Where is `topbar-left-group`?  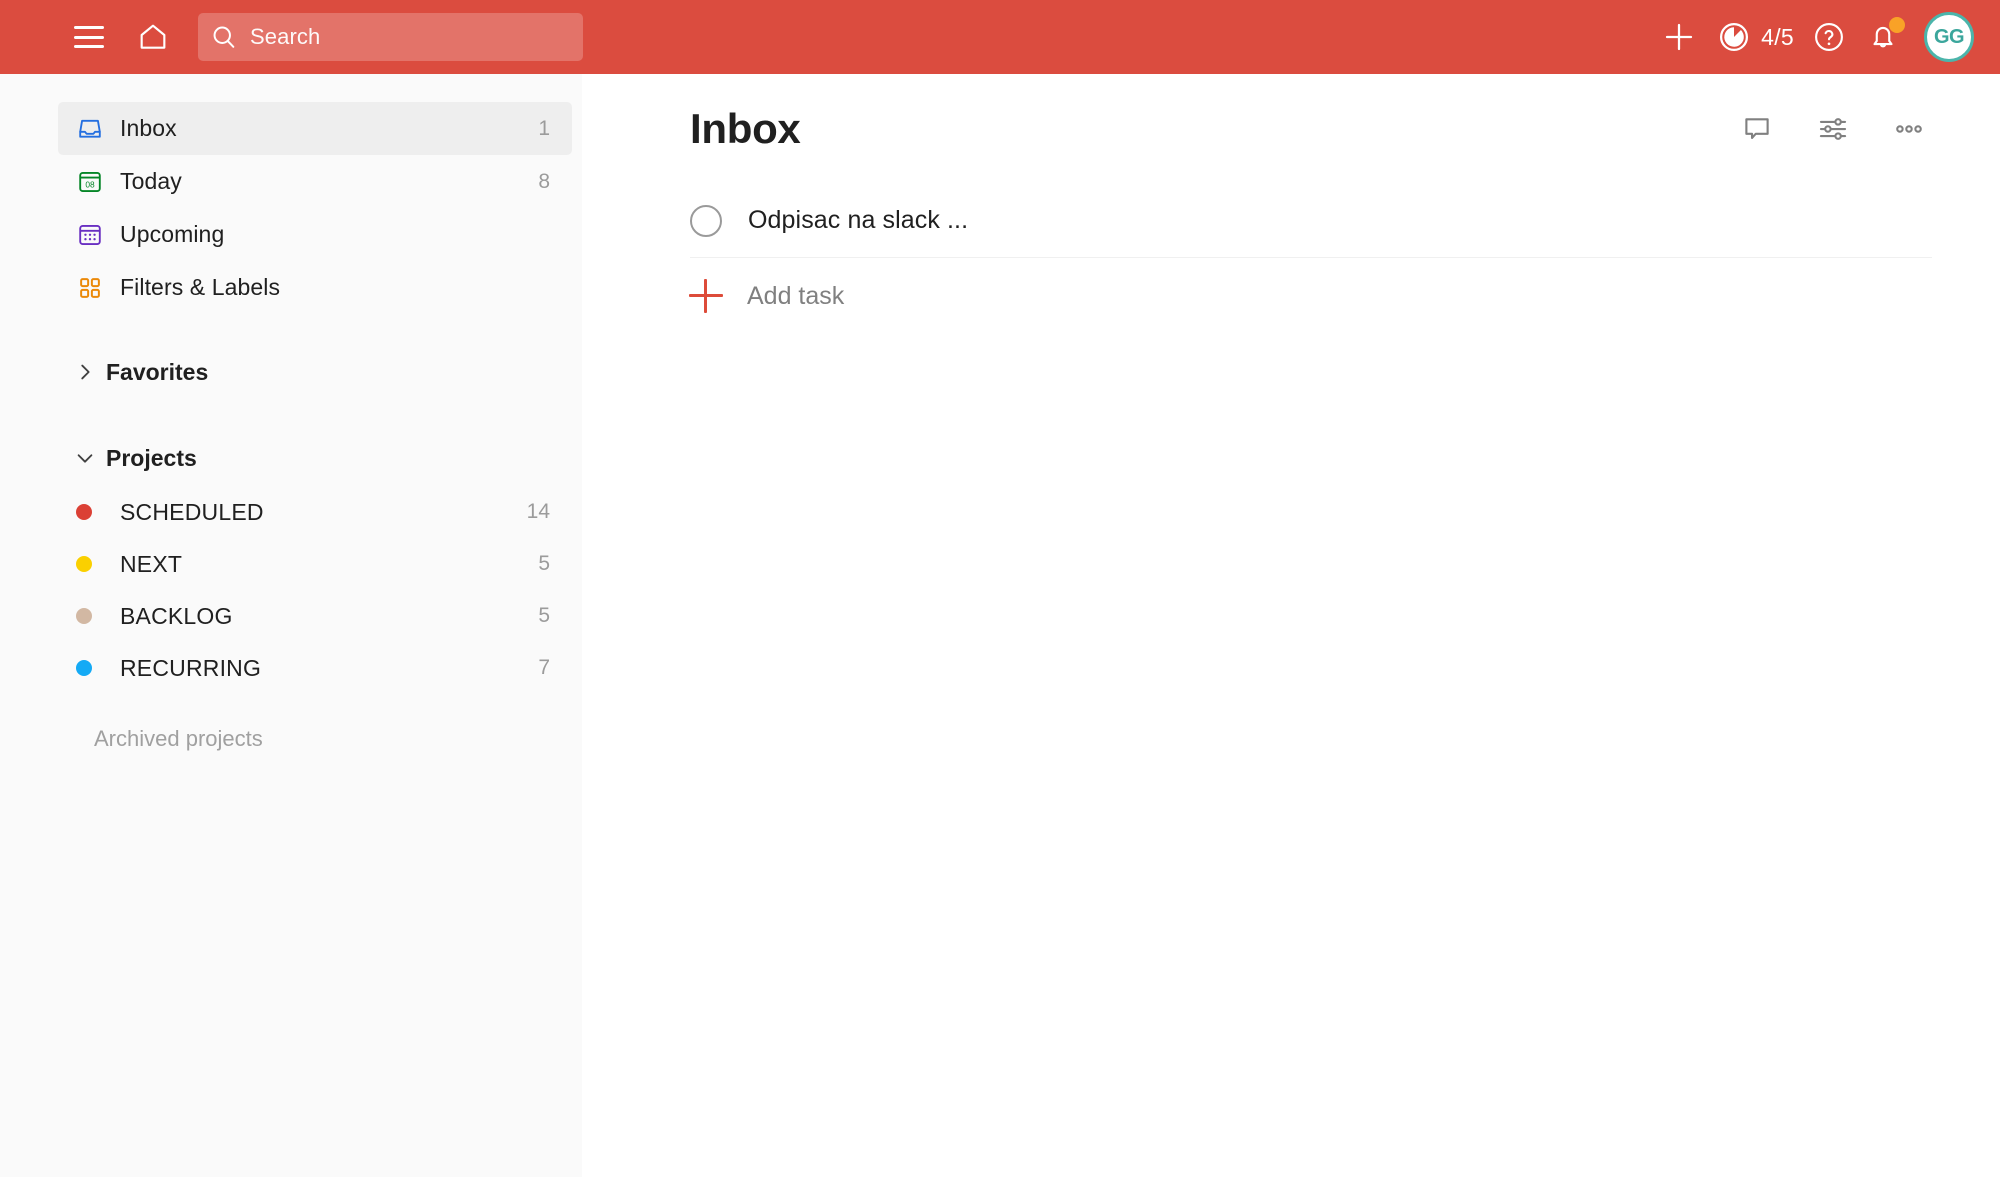 topbar-left-group is located at coordinates (90, 37).